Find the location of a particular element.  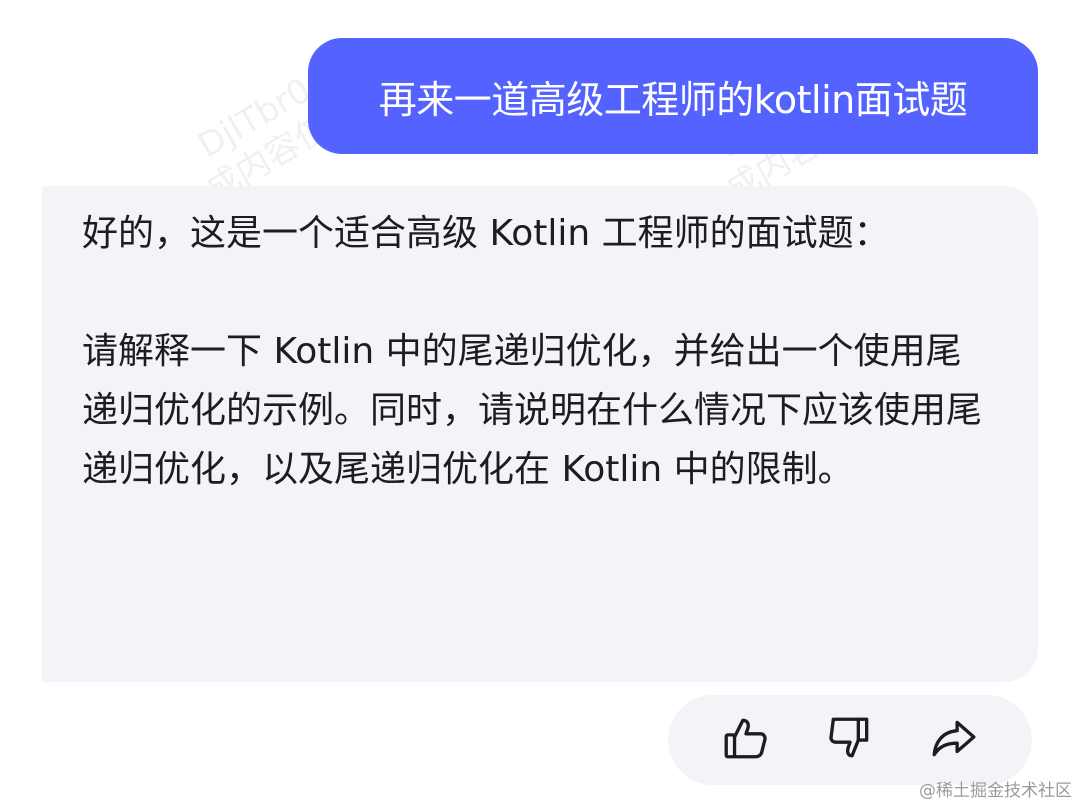

user-message-text: 再来一道高级工程师的kotlin面试题 is located at coordinates (673, 99).